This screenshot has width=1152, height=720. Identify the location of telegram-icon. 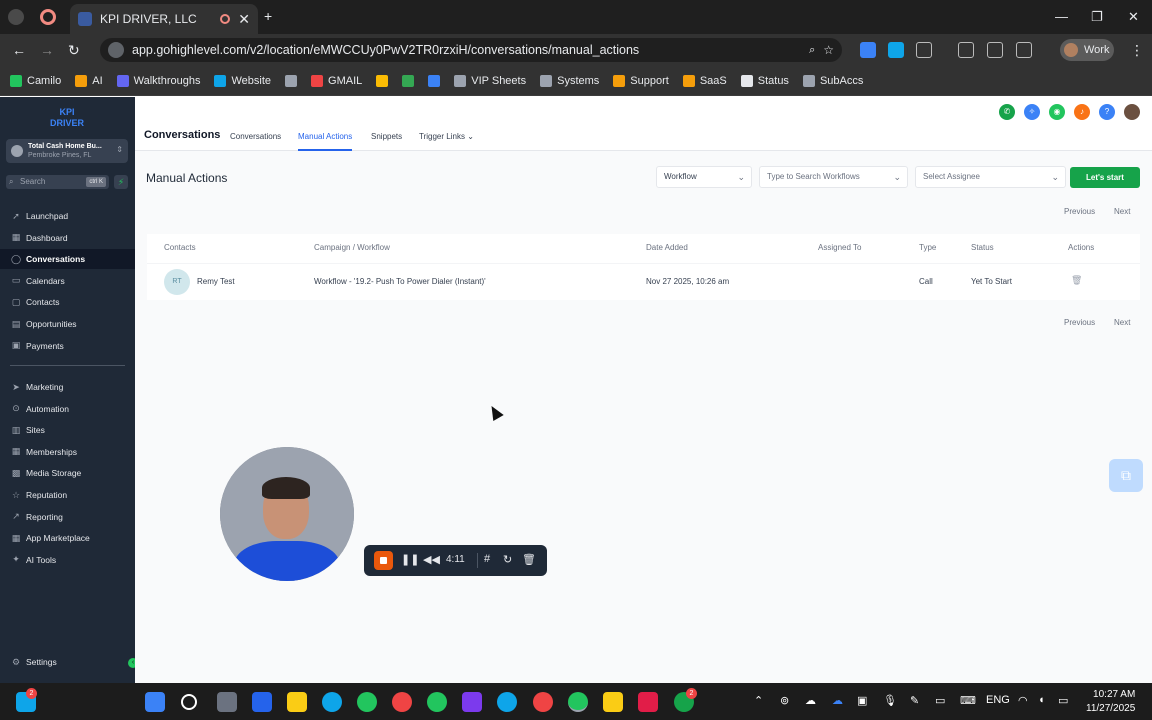
(507, 702).